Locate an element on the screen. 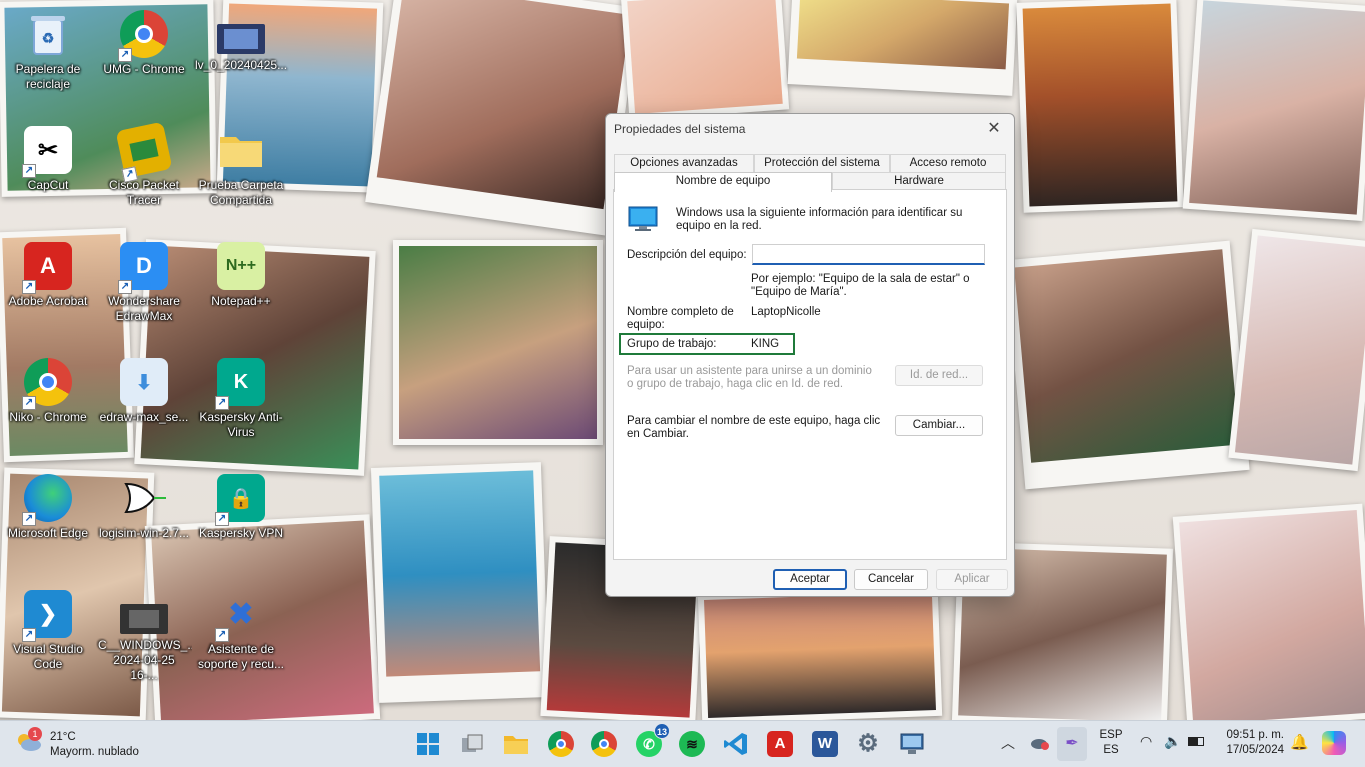  tab-system-protection: Protección del sistema is located at coordinates (822, 163).